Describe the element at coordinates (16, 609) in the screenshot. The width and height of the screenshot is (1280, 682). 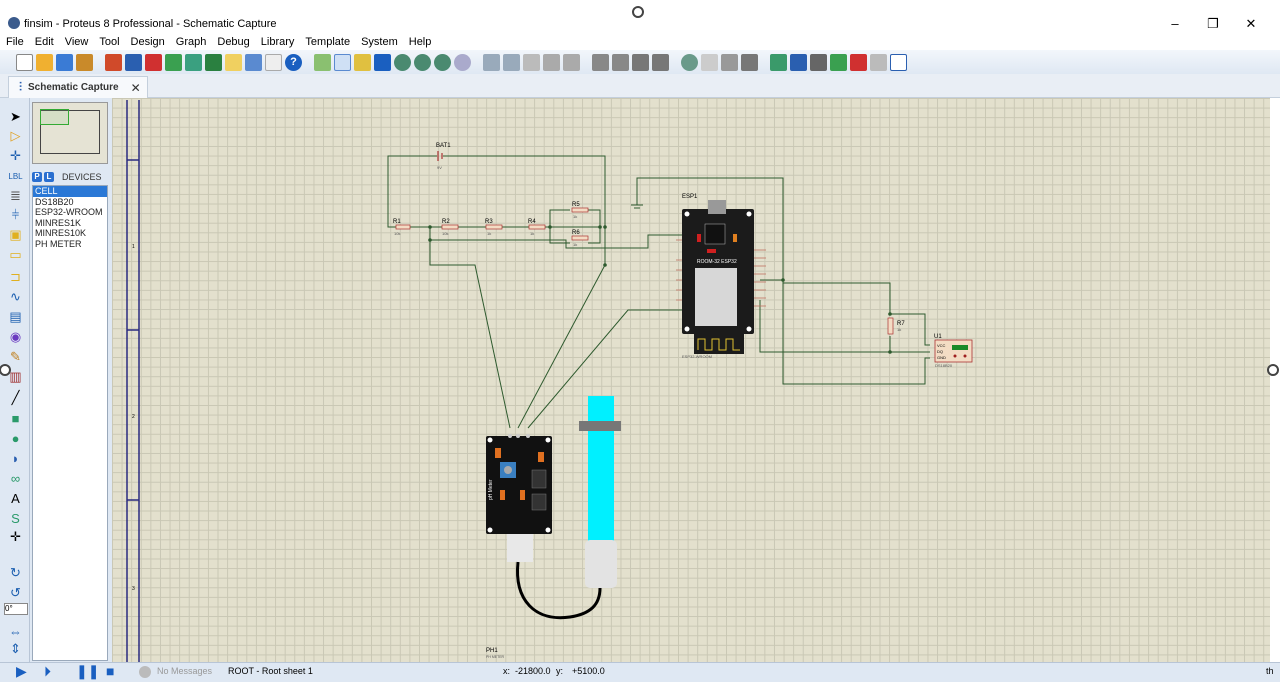
I see `rotation-angle-field: 0°` at that location.